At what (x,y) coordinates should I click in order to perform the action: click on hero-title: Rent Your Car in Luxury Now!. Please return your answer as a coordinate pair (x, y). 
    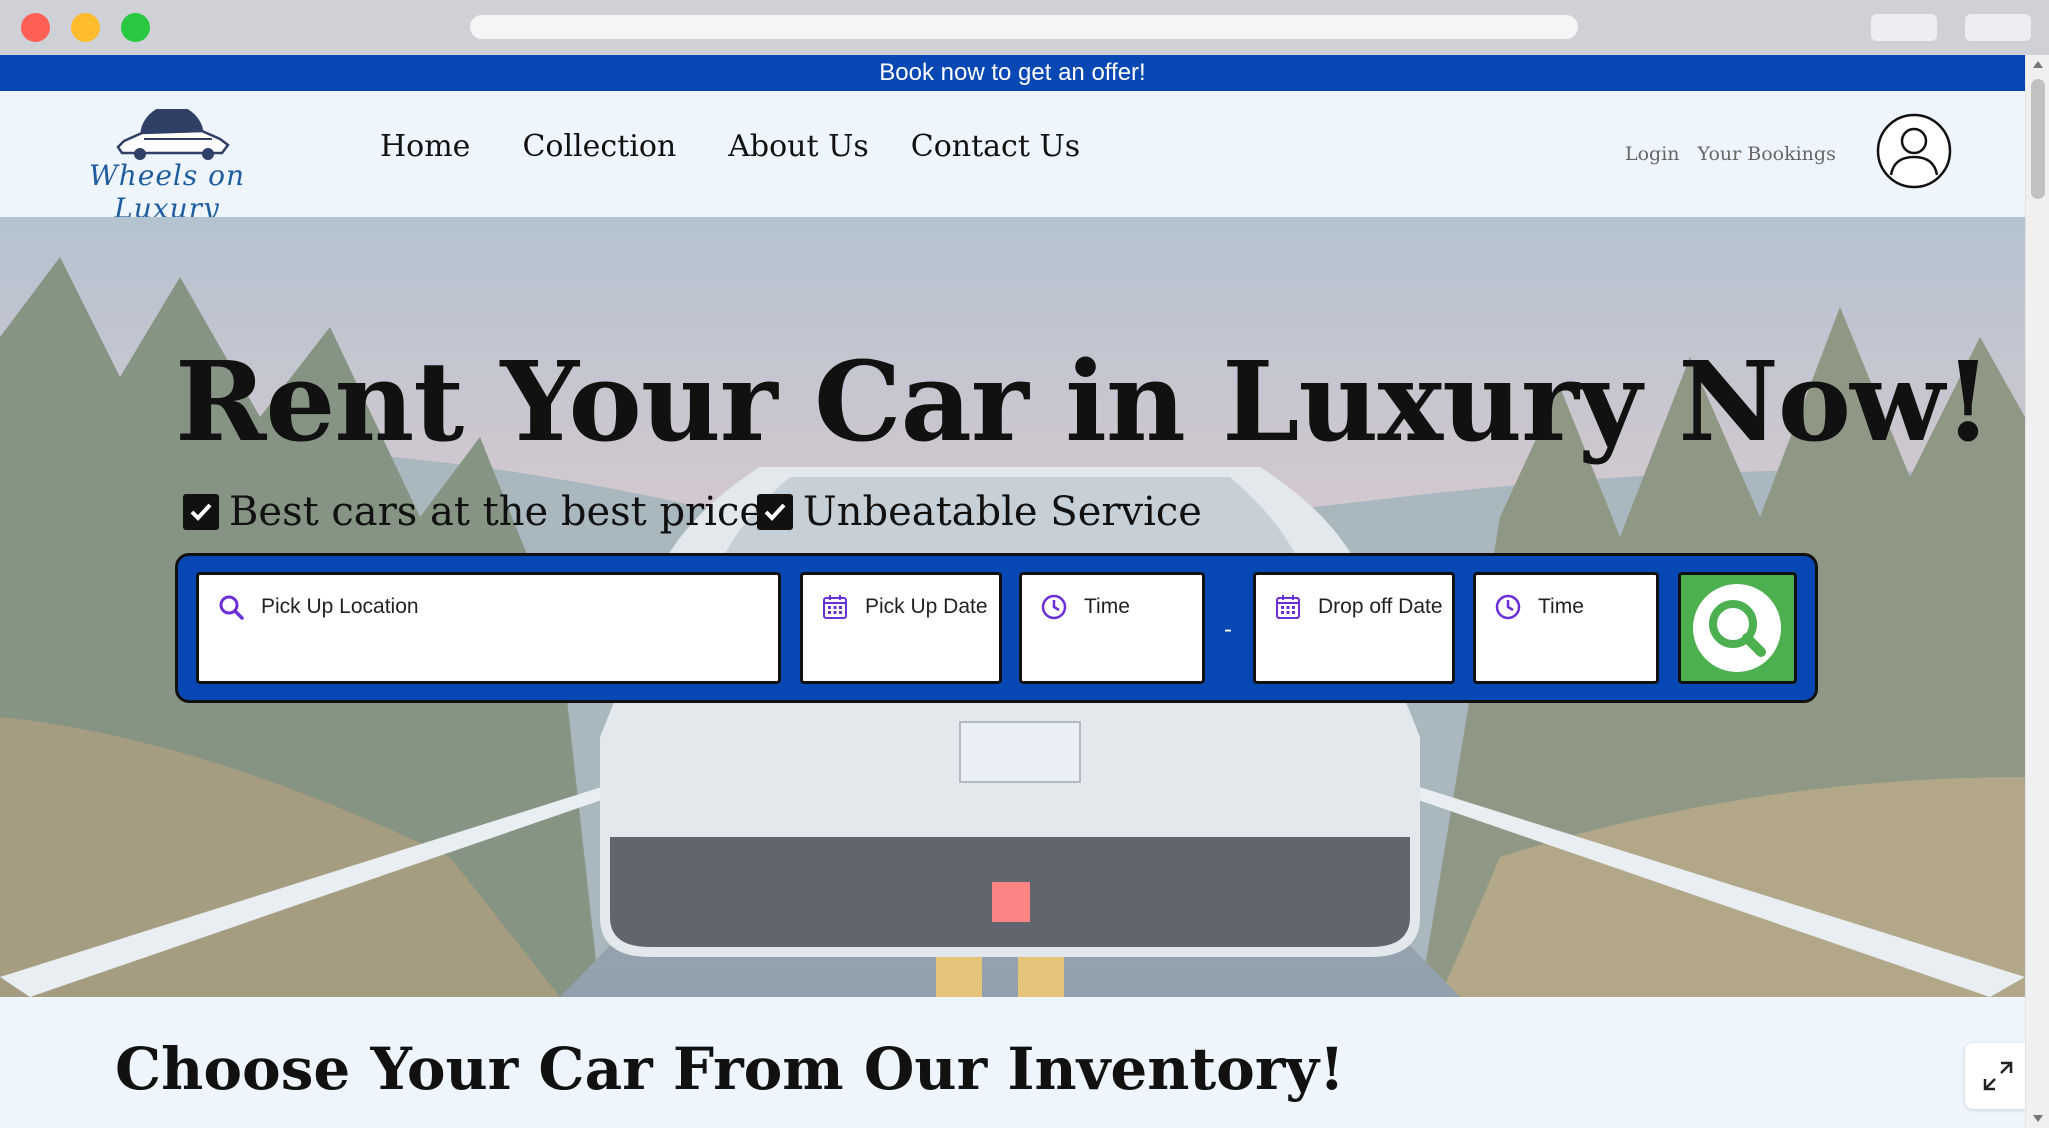
    Looking at the image, I should click on (1083, 401).